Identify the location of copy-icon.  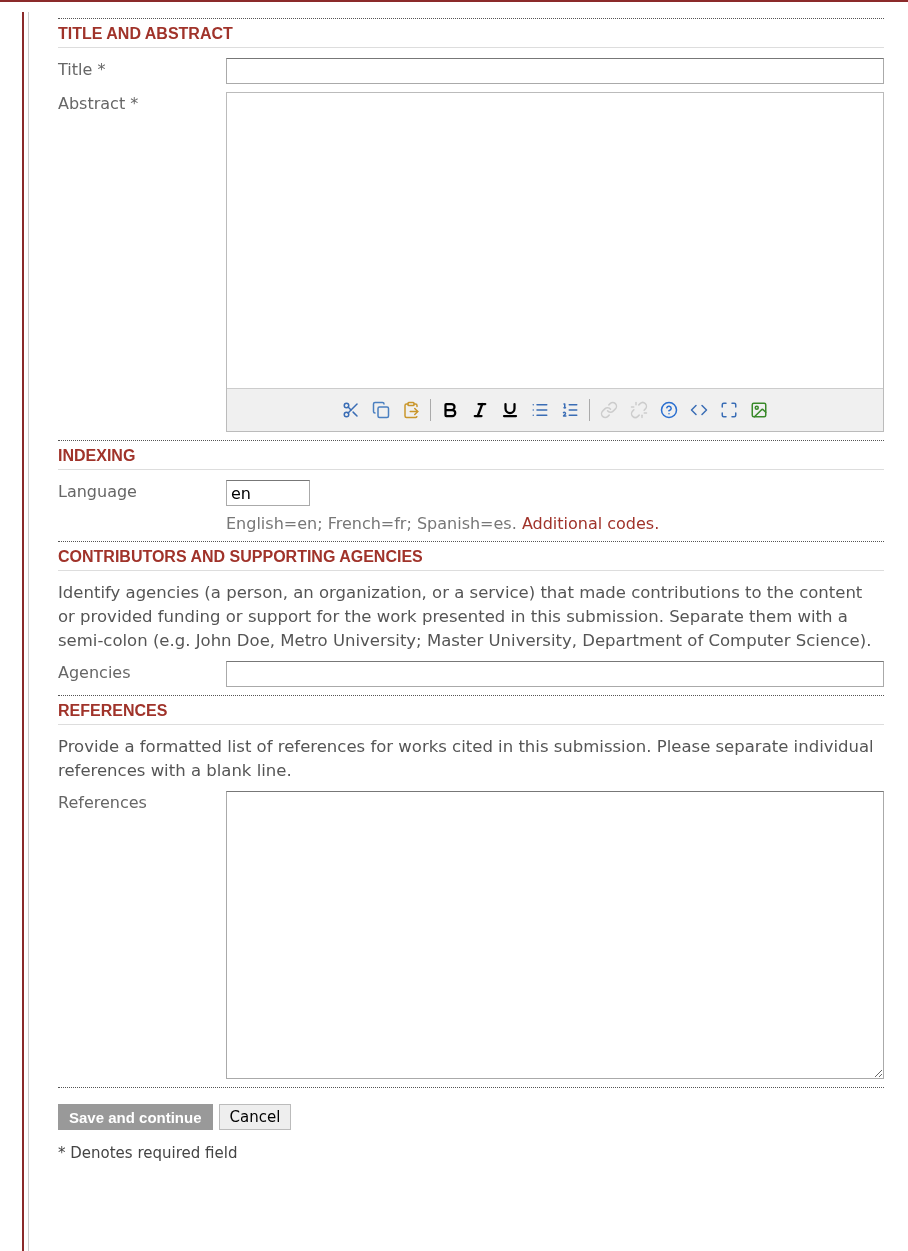
(381, 410).